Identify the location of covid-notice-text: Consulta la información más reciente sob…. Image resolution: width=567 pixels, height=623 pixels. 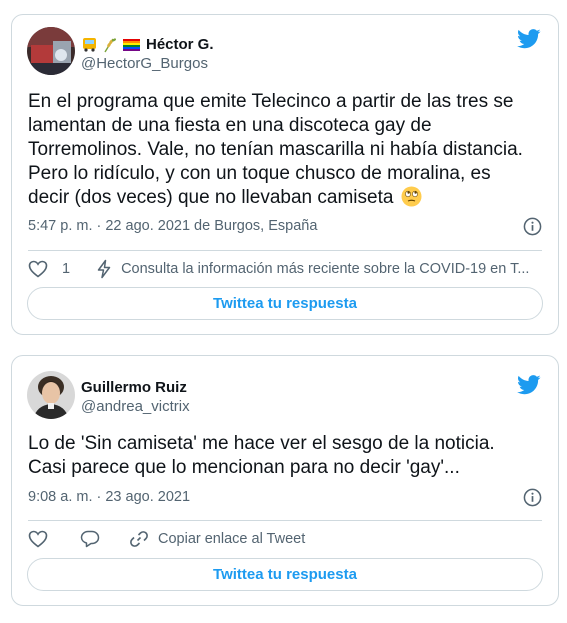
(325, 269).